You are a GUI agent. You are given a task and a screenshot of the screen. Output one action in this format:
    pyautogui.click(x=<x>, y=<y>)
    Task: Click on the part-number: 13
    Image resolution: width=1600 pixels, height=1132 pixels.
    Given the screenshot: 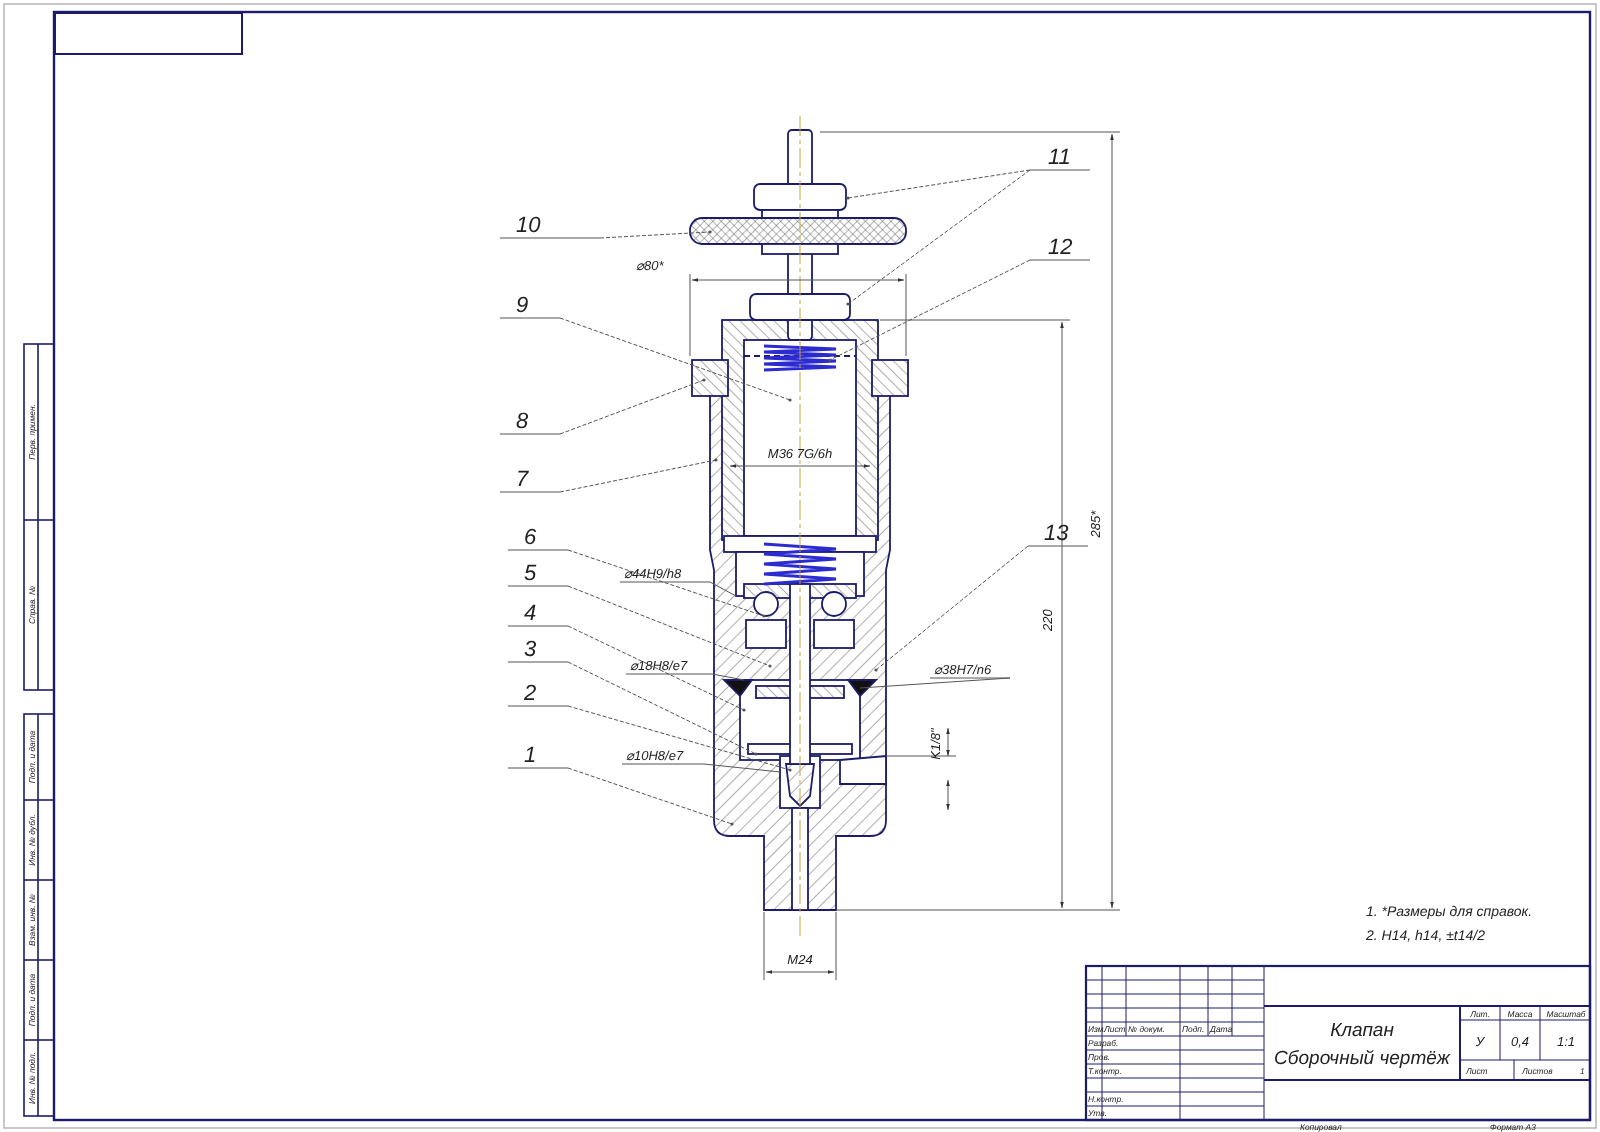 What is the action you would take?
    pyautogui.click(x=1056, y=534)
    